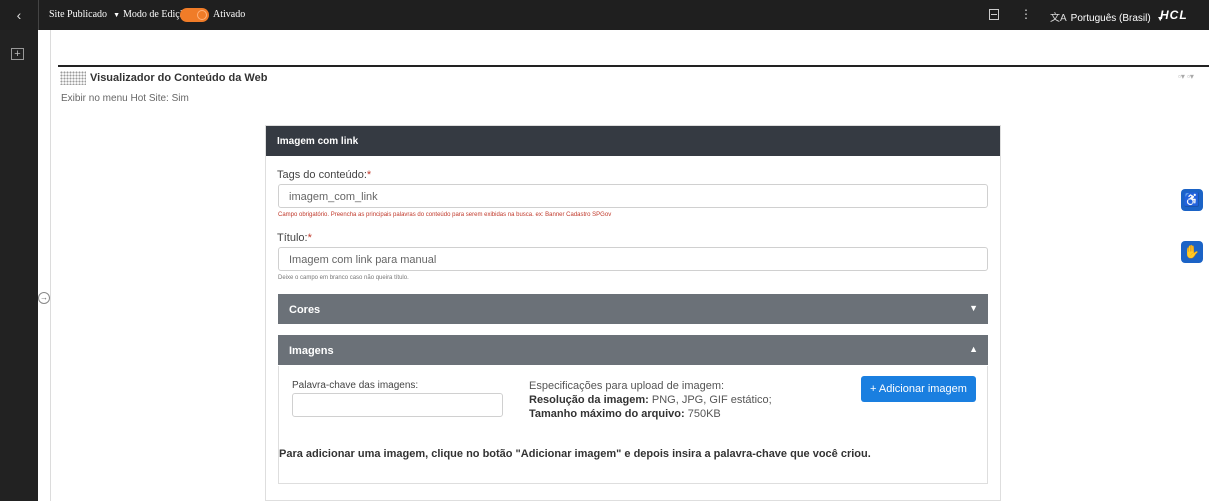  What do you see at coordinates (355, 385) in the screenshot?
I see `images-keyword-label: Palavra-chave das imagens:` at bounding box center [355, 385].